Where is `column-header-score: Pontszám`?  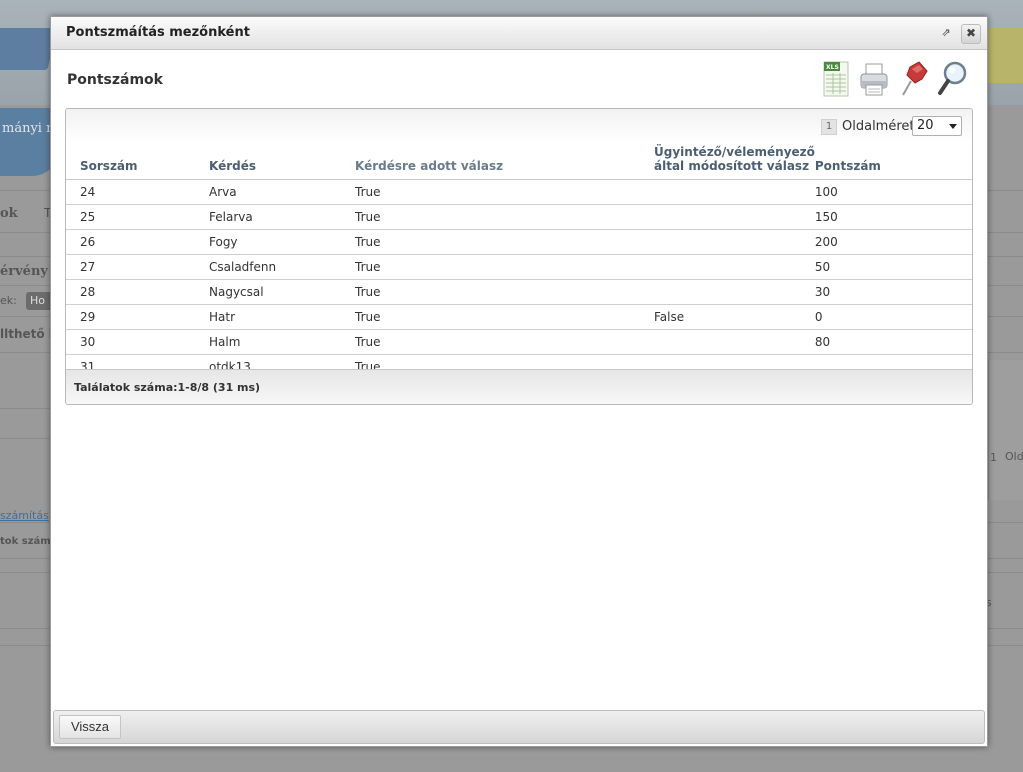
column-header-score: Pontszám is located at coordinates (893, 161).